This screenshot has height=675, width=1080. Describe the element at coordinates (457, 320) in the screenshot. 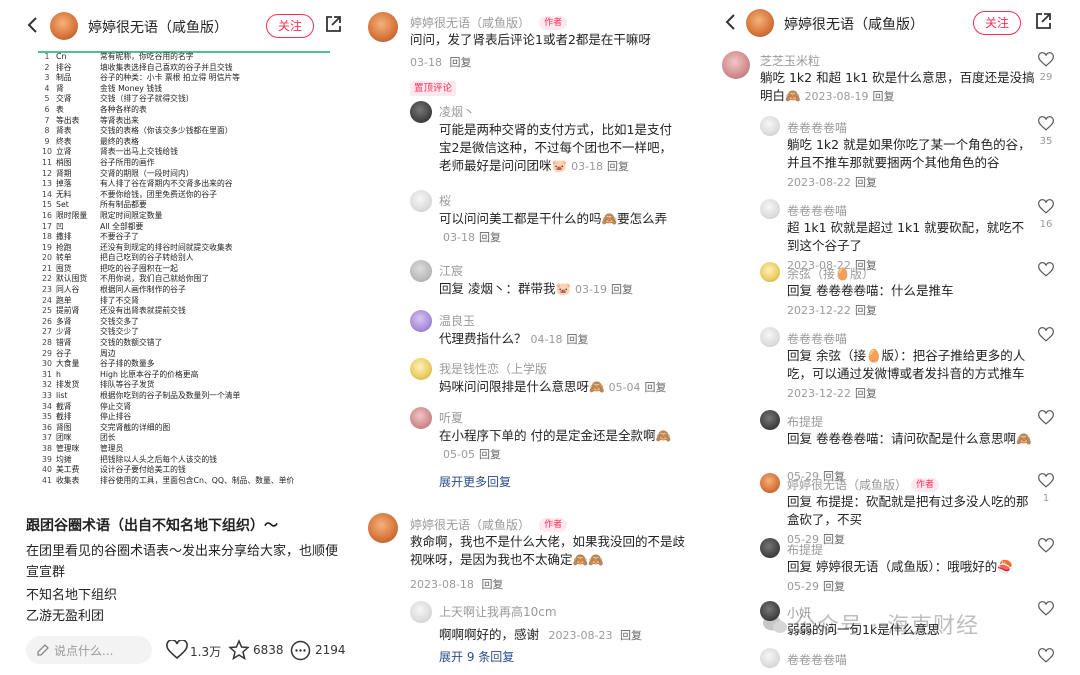

I see `commenter-name: 温良玉` at that location.